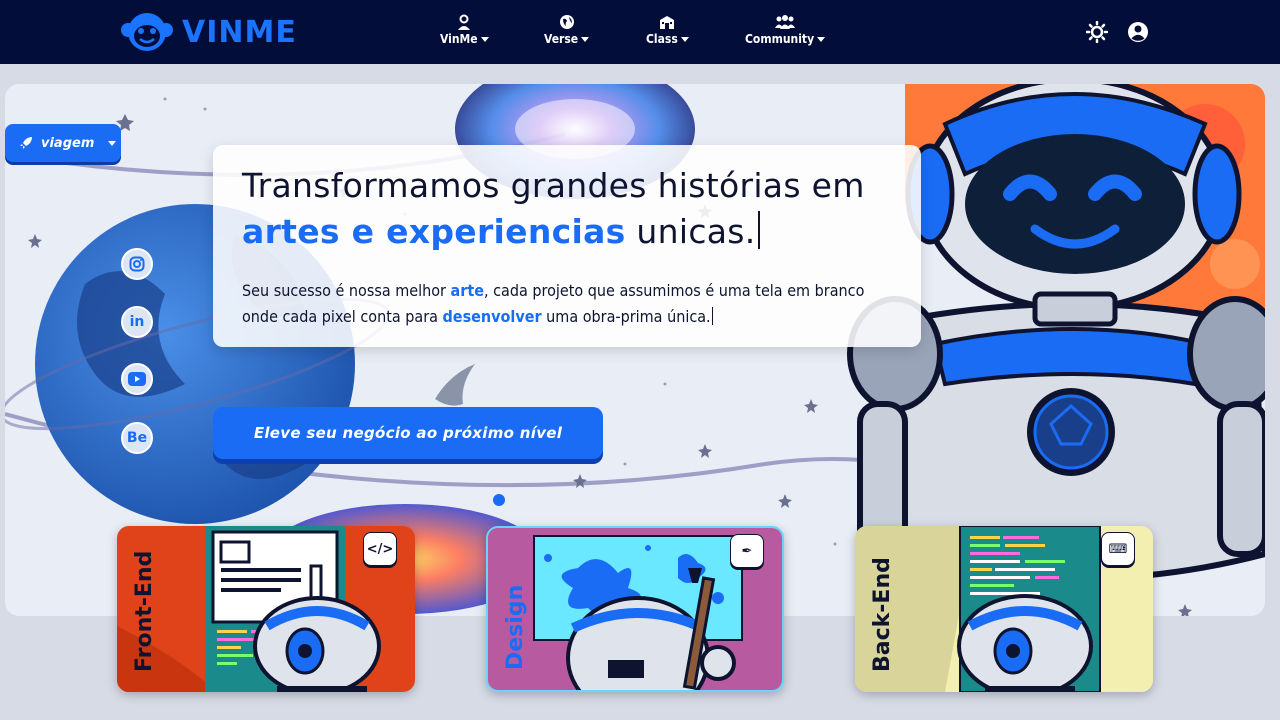 This screenshot has width=1280, height=720. I want to click on card-front-end: Front-End </>, so click(266, 609).